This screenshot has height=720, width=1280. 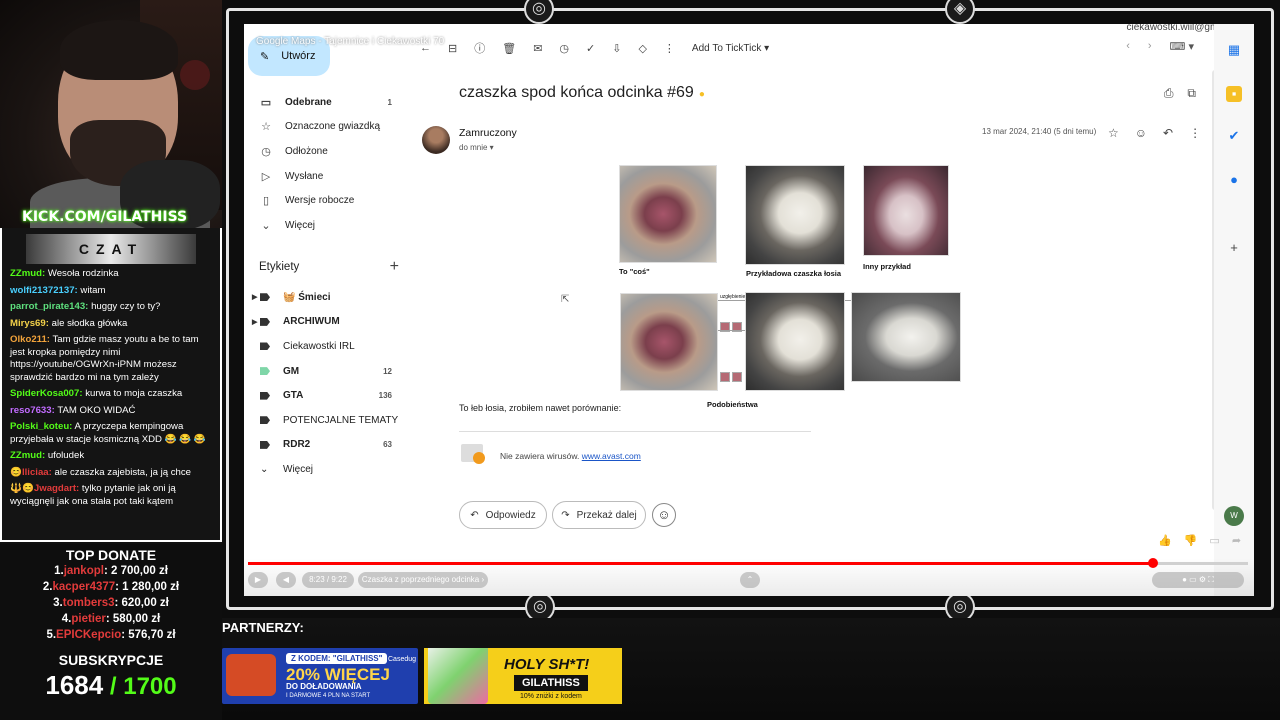 I want to click on dislike-icon: 👎, so click(x=1191, y=540).